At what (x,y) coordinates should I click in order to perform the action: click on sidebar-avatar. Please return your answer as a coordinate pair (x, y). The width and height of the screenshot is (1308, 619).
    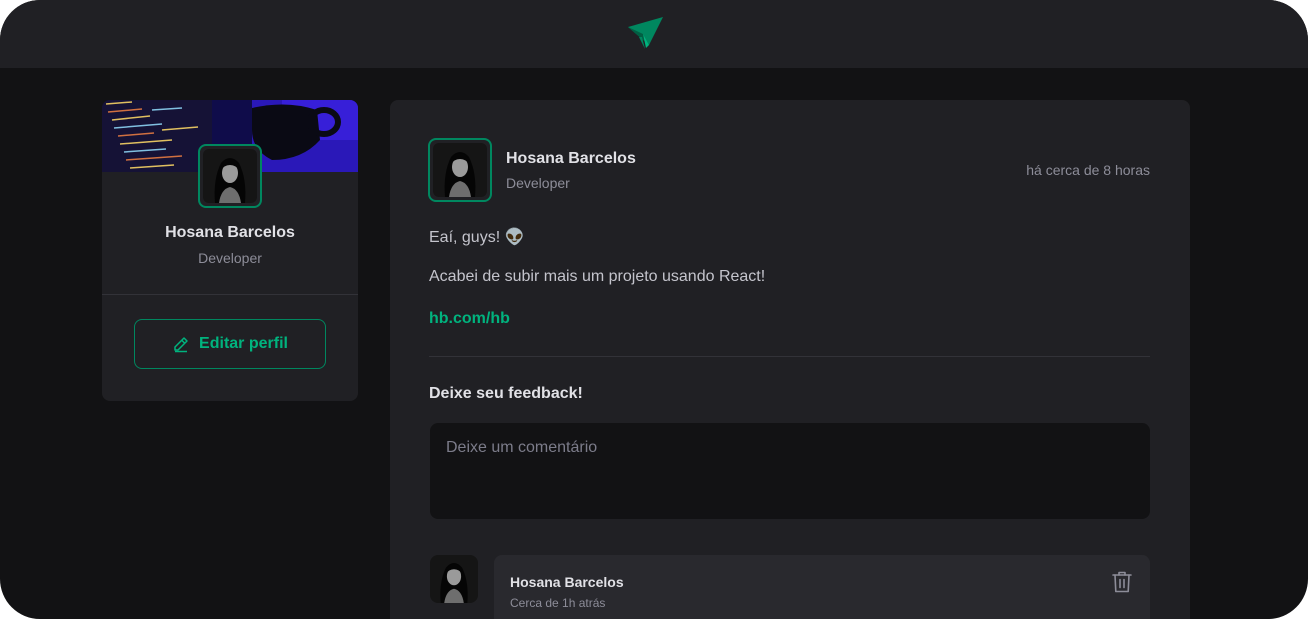
    Looking at the image, I should click on (230, 176).